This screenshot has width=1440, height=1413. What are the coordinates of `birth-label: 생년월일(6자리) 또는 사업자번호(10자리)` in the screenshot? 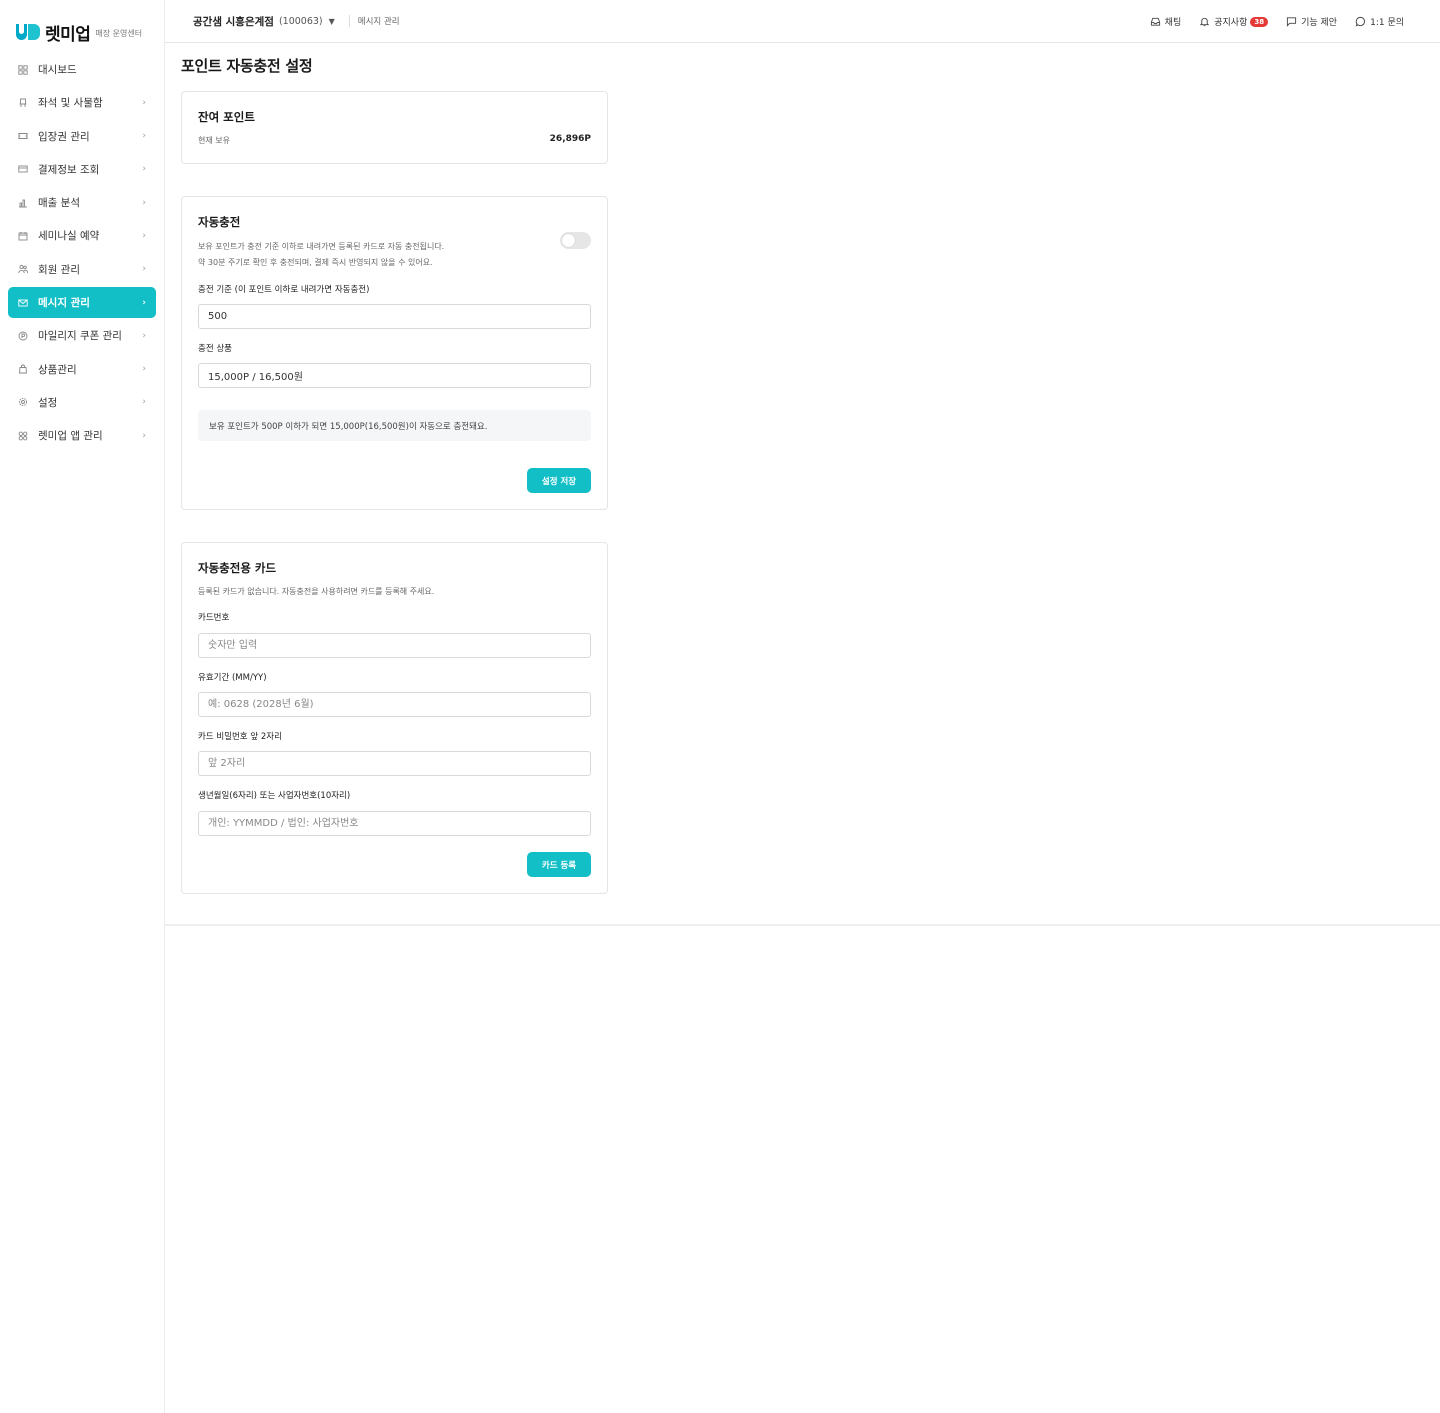 It's located at (274, 796).